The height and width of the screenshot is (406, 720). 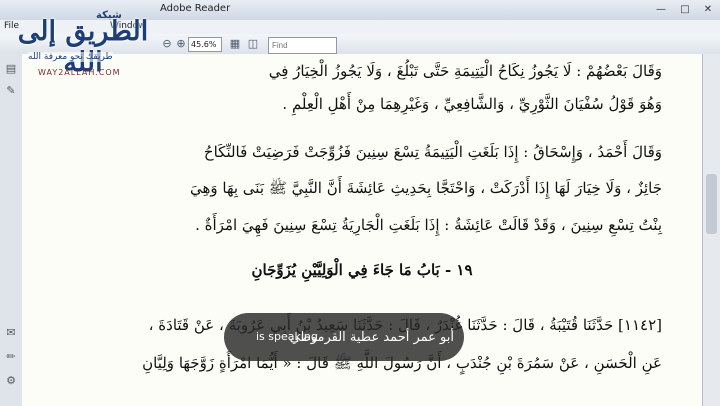 What do you see at coordinates (70, 57) in the screenshot?
I see `logo-tagline: طريقك نحو معرفة الله` at bounding box center [70, 57].